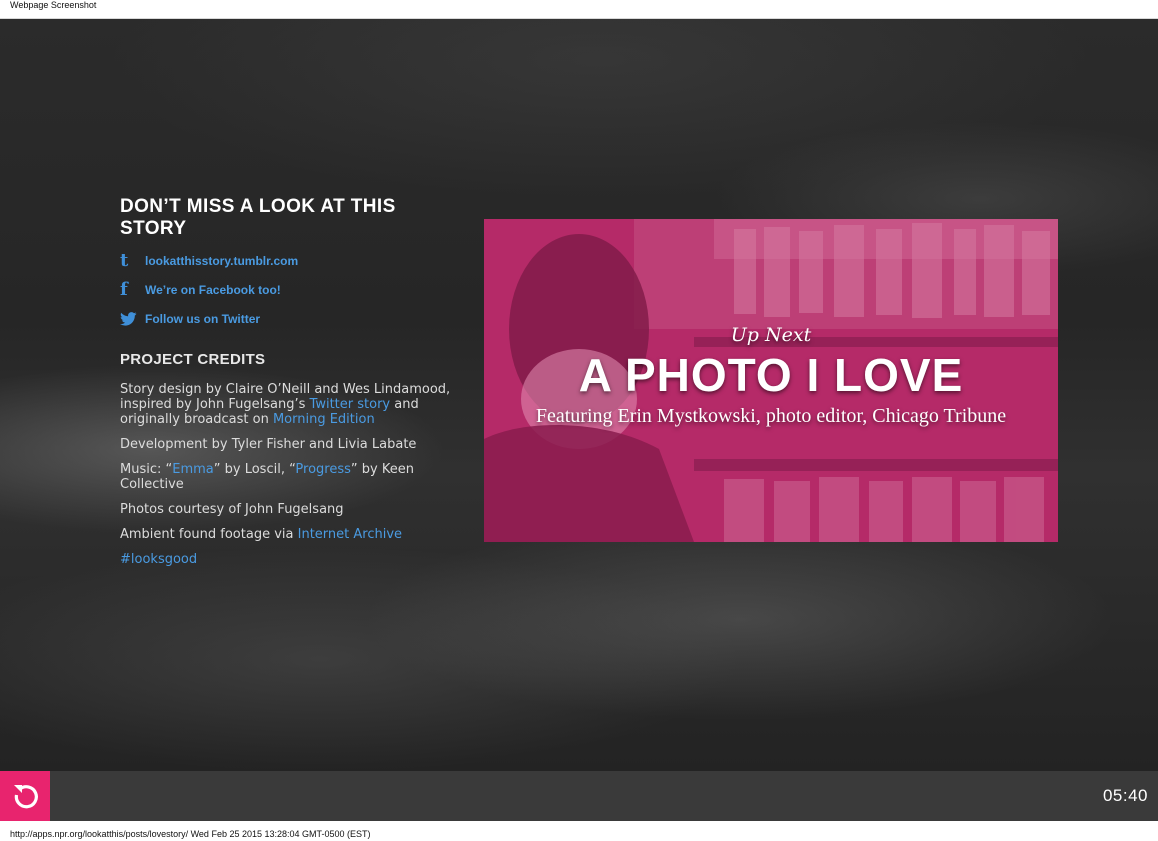 The width and height of the screenshot is (1158, 841). I want to click on tumblr-icon: t, so click(124, 260).